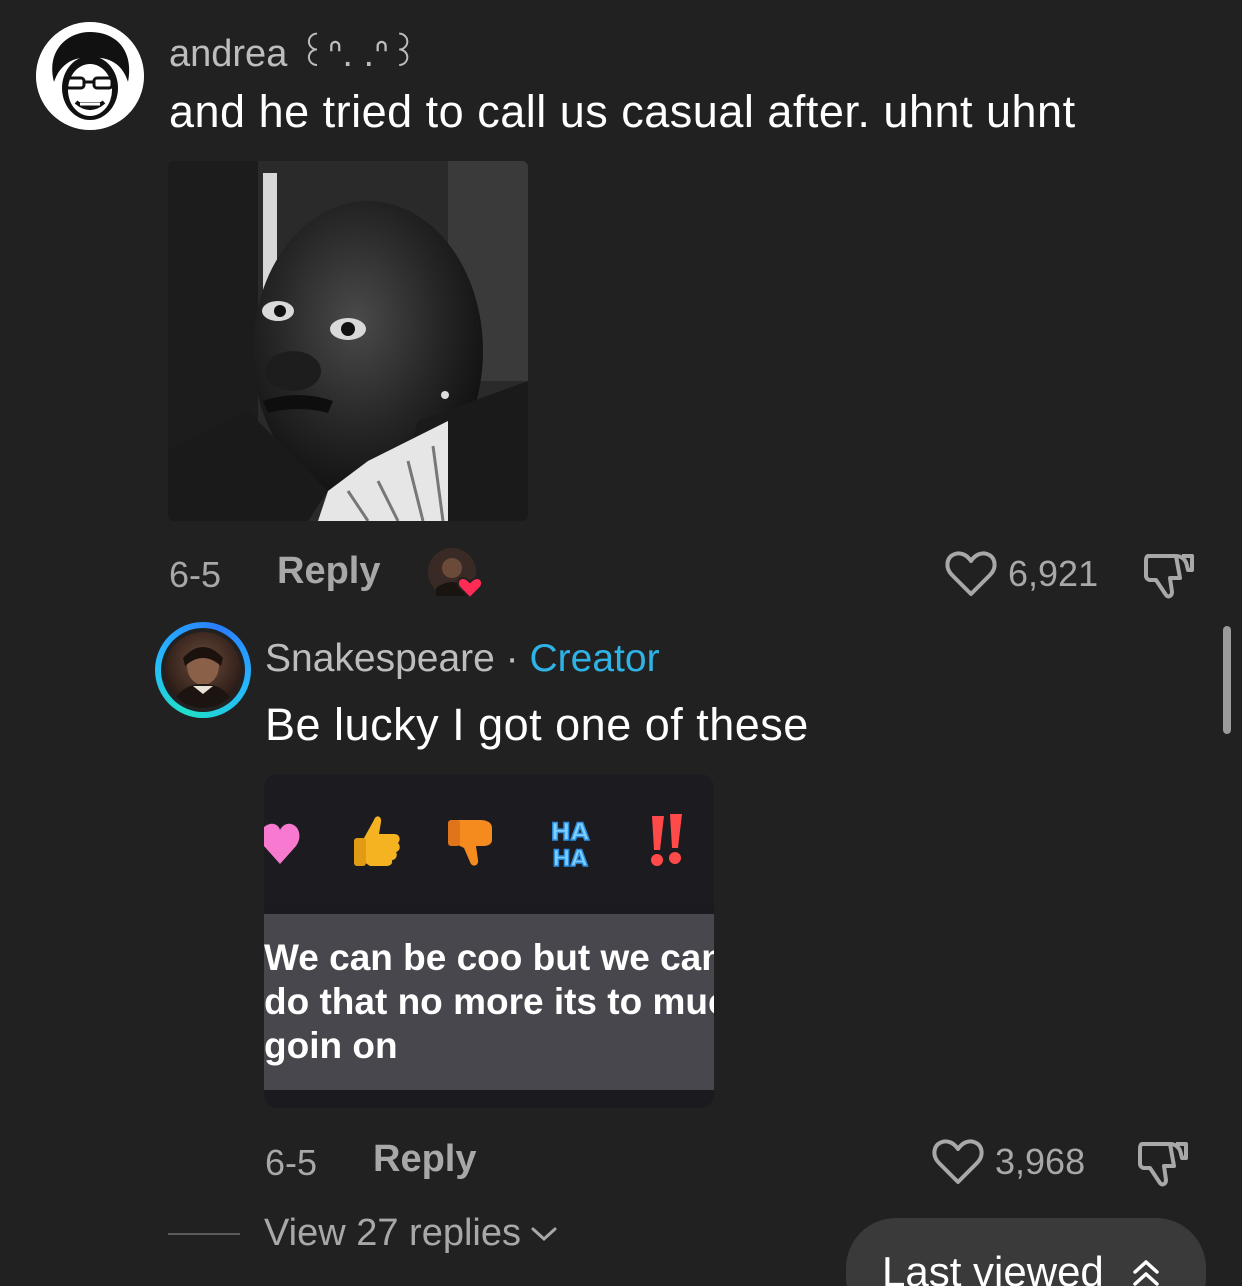 The image size is (1242, 1286). I want to click on thread-line, so click(204, 1233).